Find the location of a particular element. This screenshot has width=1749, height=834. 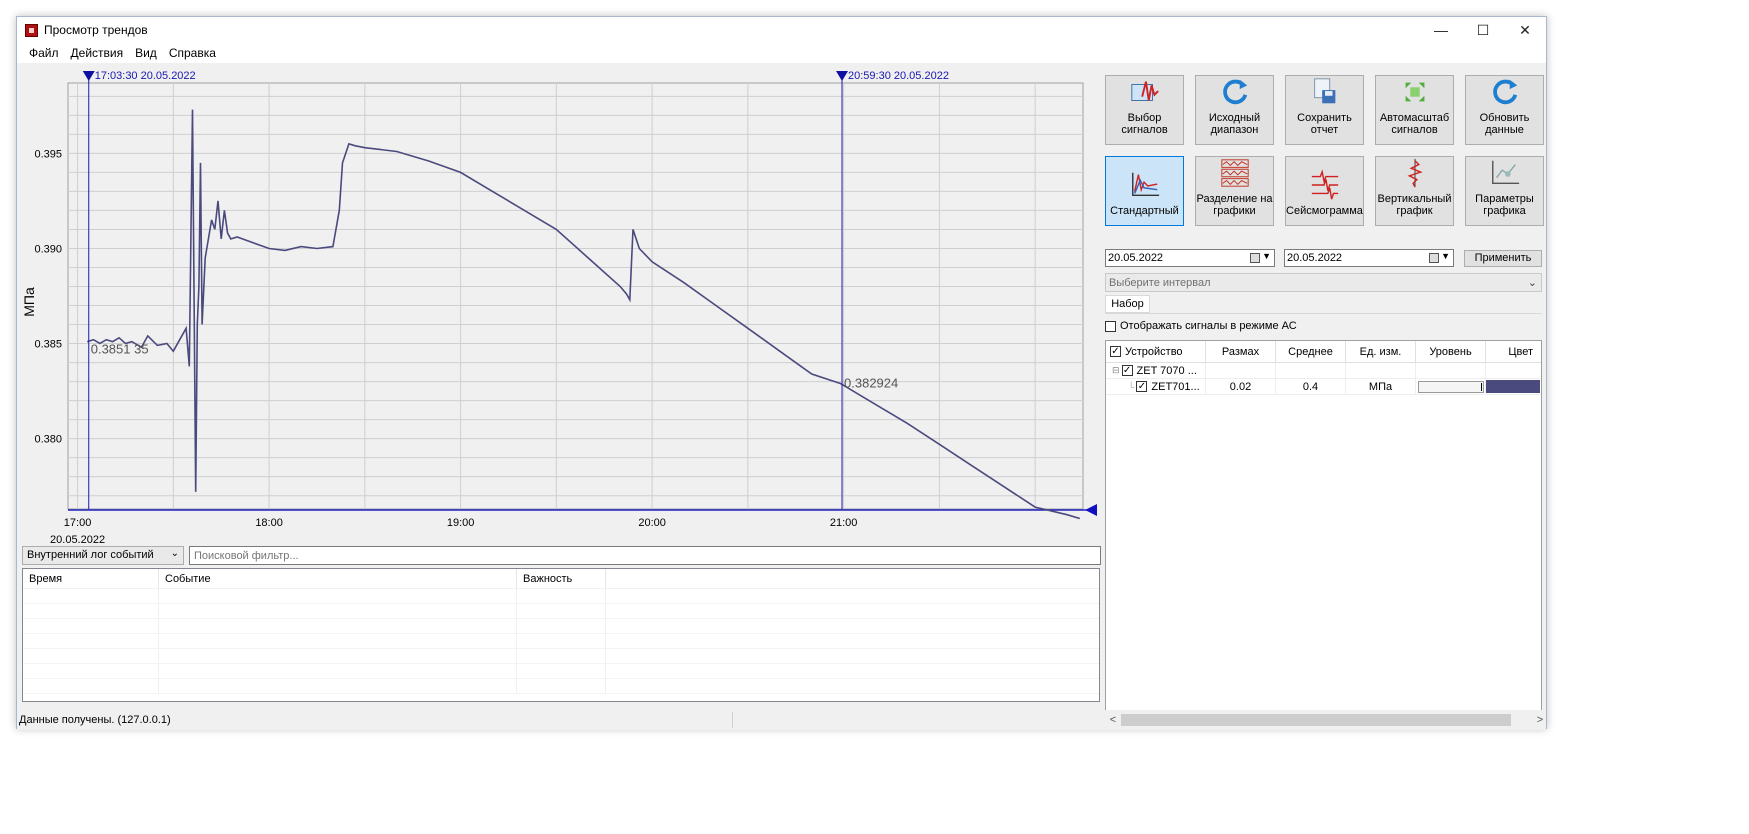

log-col-severity: Важность is located at coordinates (561, 578).